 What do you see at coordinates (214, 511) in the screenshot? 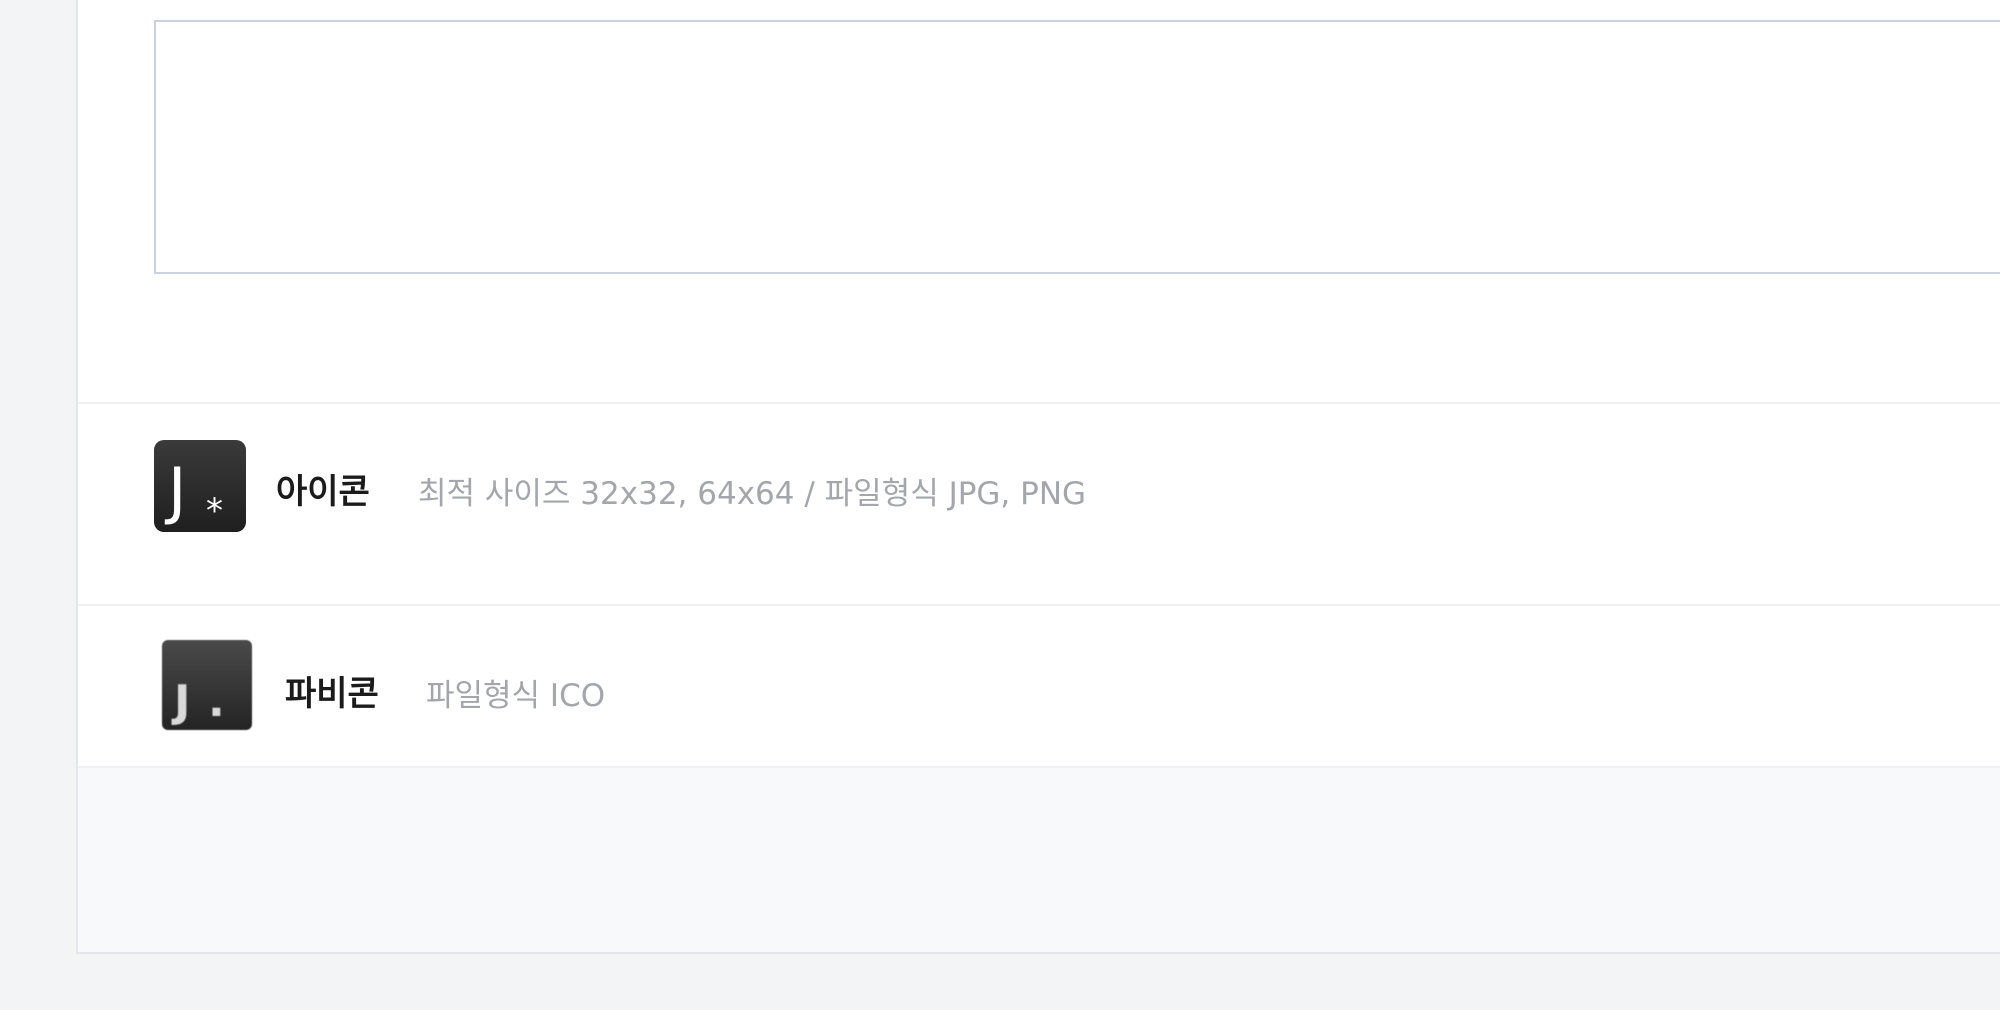
I see `icon-mark: *` at bounding box center [214, 511].